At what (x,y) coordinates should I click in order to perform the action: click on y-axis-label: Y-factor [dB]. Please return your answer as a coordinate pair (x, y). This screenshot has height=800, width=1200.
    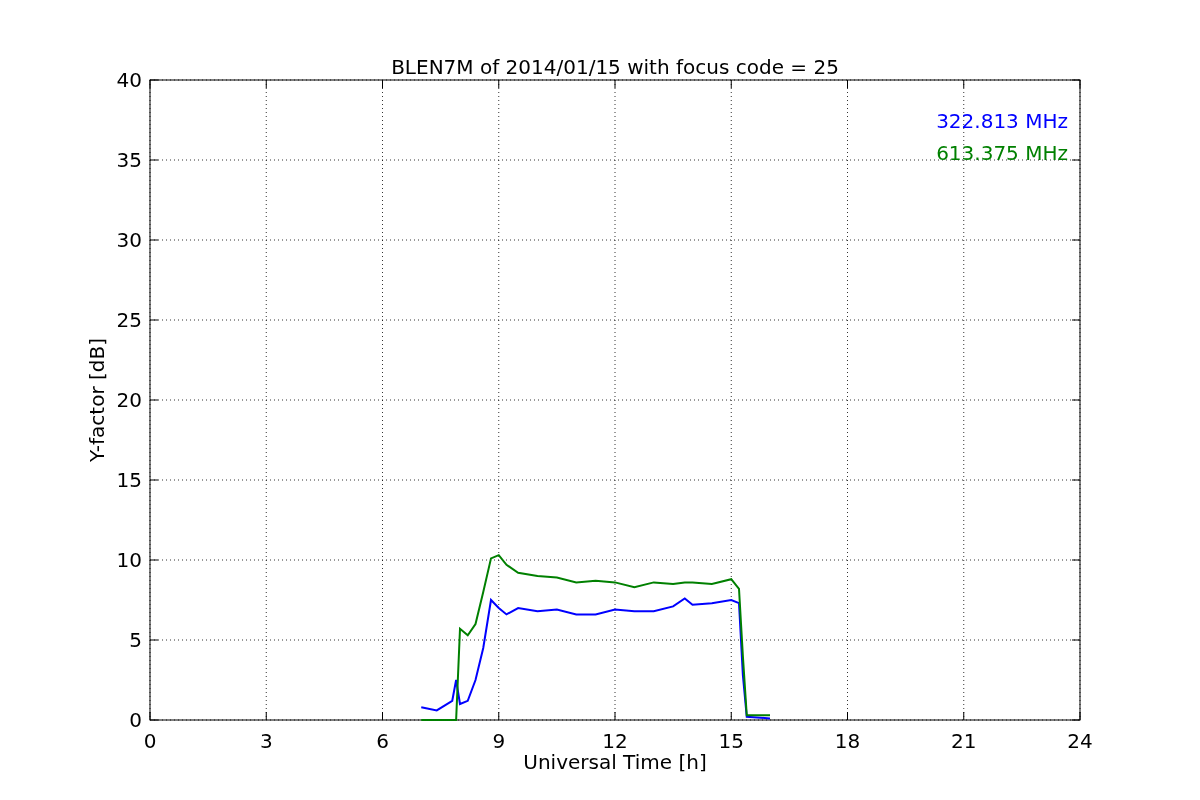
    Looking at the image, I should click on (97, 400).